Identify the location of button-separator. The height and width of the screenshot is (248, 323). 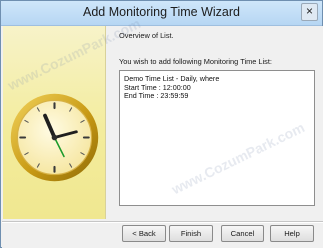
(162, 222).